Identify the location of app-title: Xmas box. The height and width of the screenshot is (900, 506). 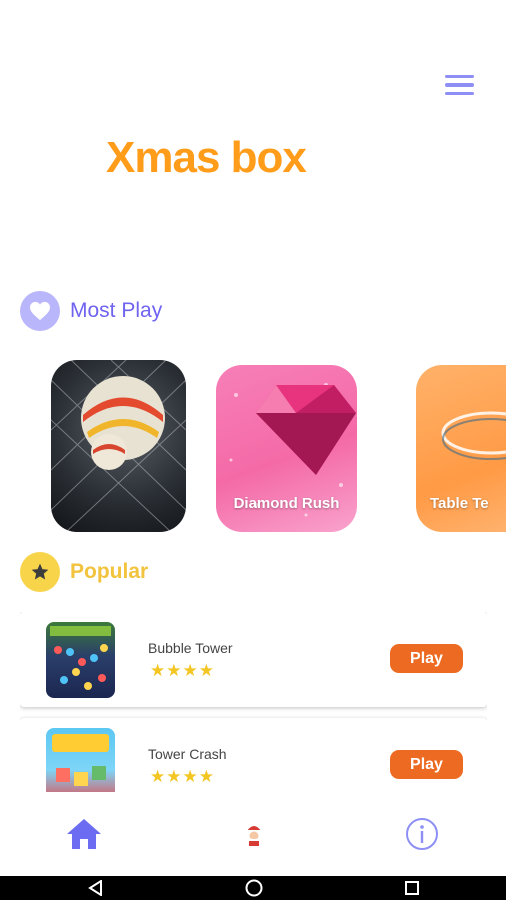
(206, 157).